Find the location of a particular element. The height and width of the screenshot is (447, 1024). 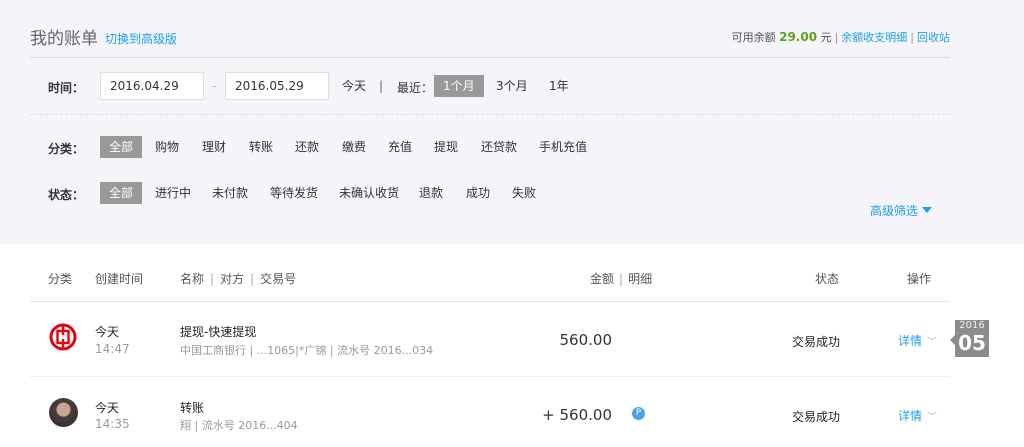

recent-1-year: 1年 is located at coordinates (559, 86).